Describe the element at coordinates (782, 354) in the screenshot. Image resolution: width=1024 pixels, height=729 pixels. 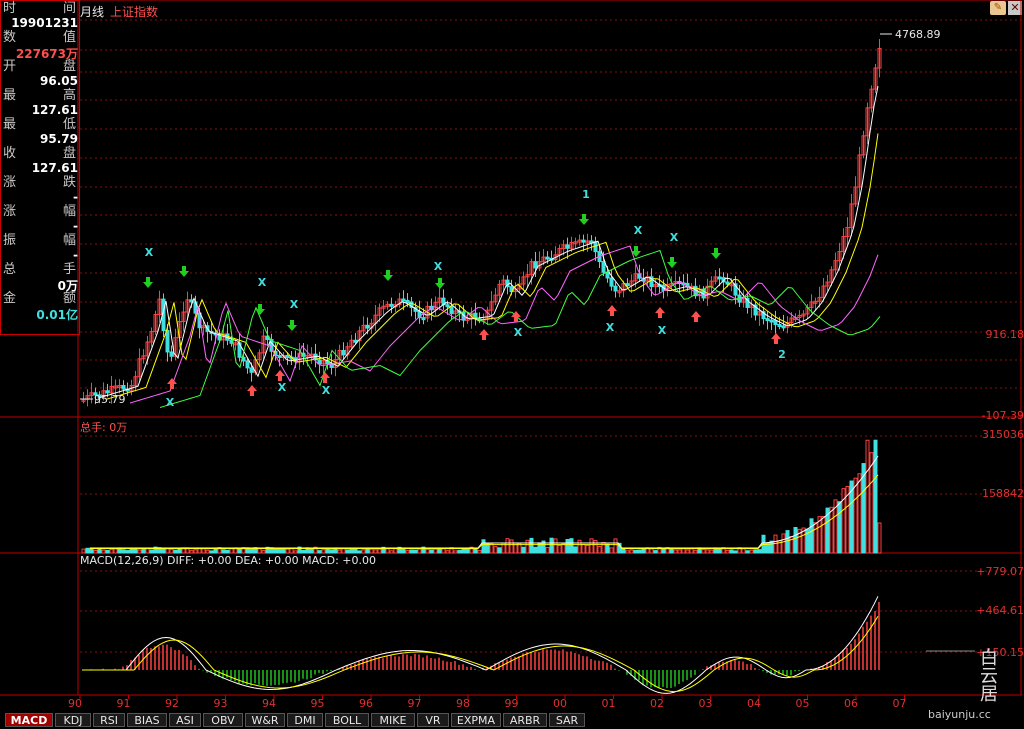
I see `trough-label: 2` at that location.